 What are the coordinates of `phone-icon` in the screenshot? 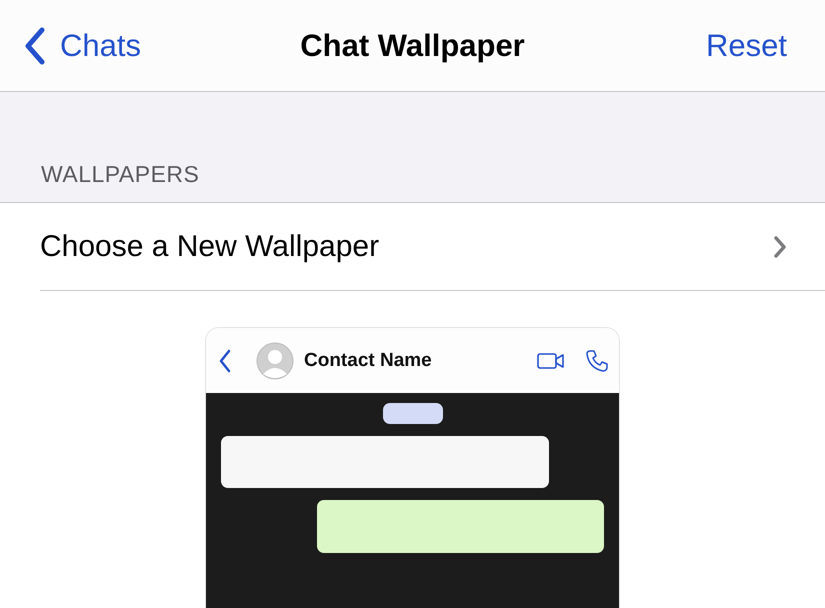 It's located at (597, 360).